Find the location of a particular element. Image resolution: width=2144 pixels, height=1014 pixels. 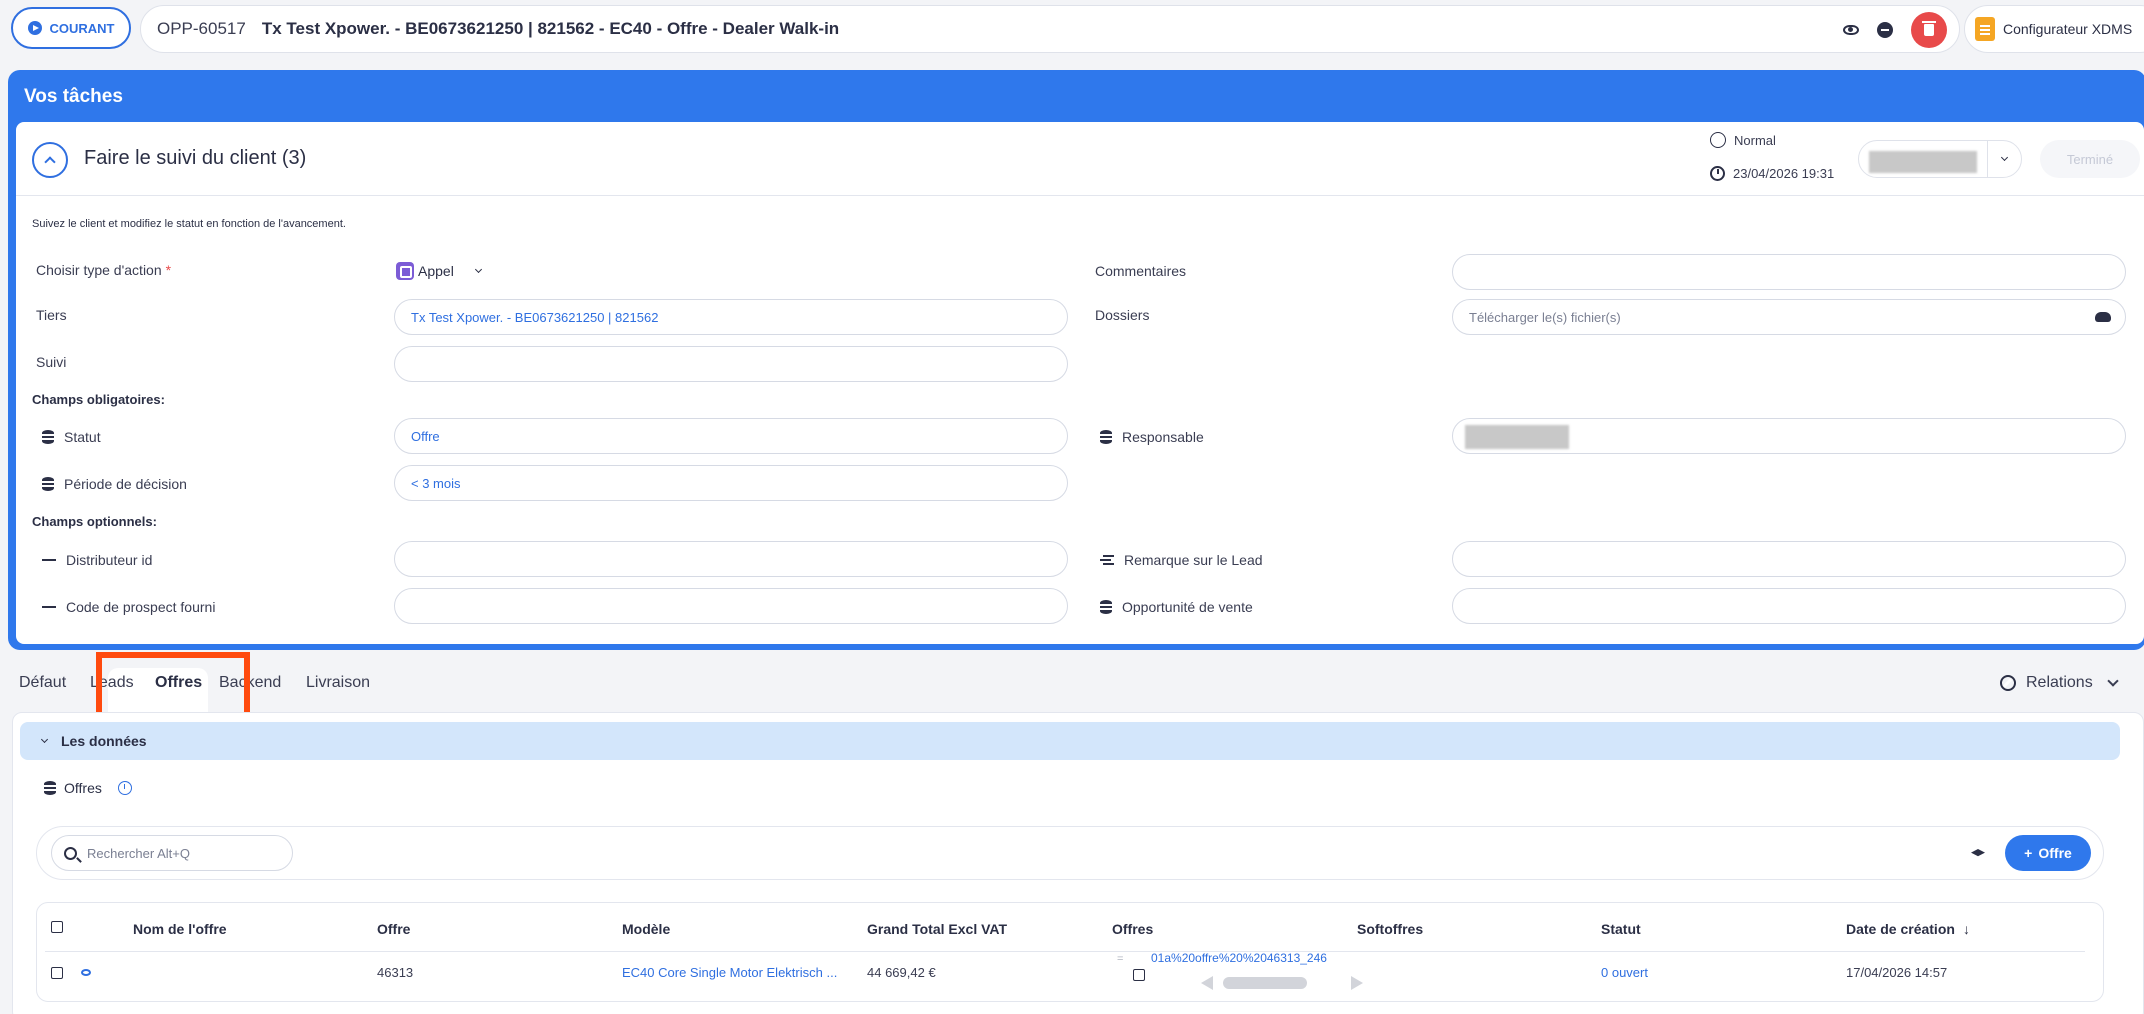

play-circle-icon is located at coordinates (34, 28).